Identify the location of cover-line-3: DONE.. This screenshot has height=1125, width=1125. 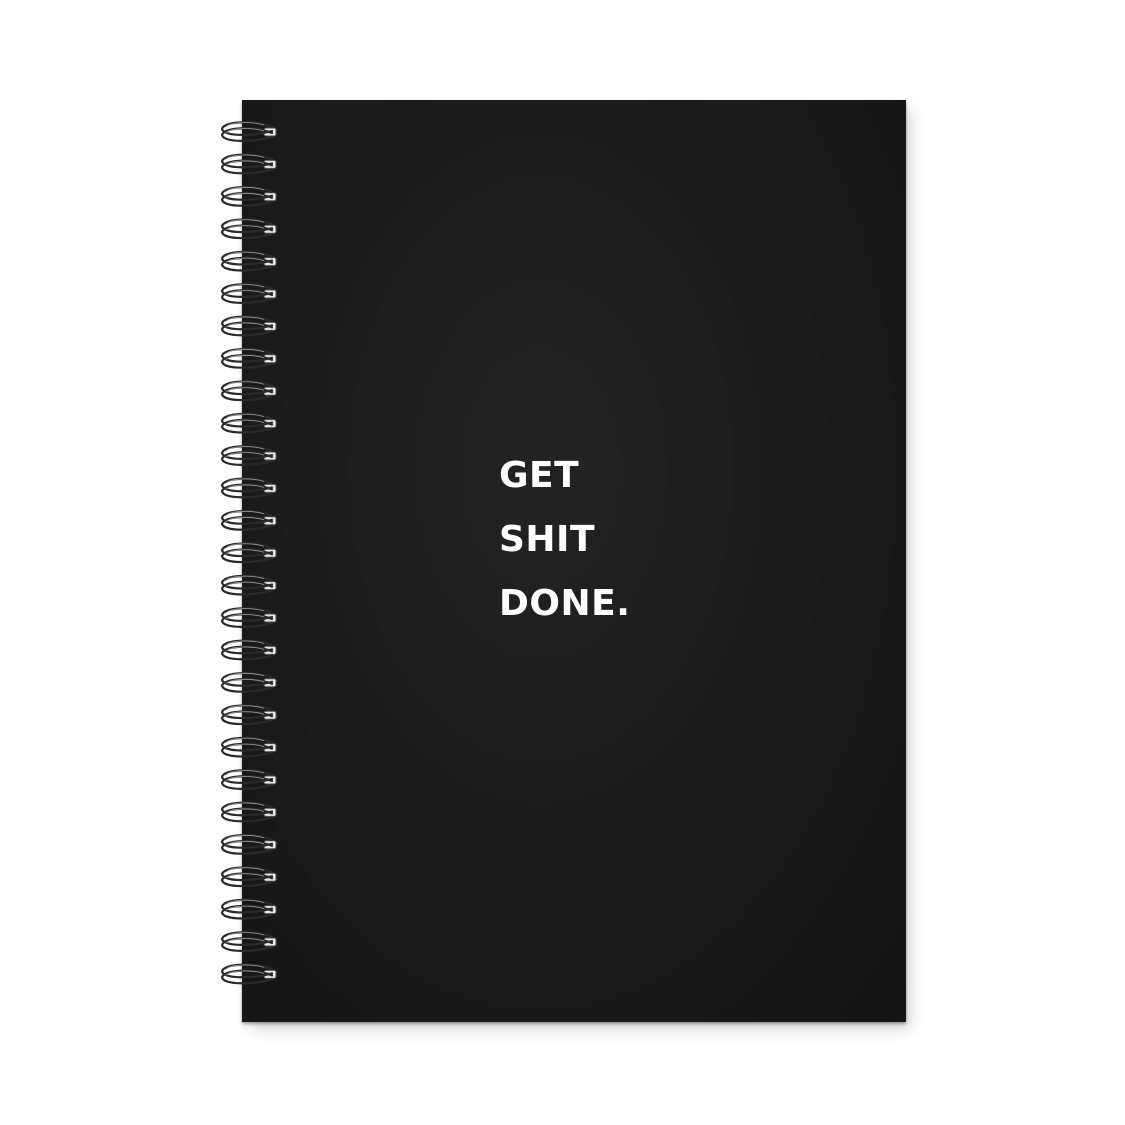
(565, 603).